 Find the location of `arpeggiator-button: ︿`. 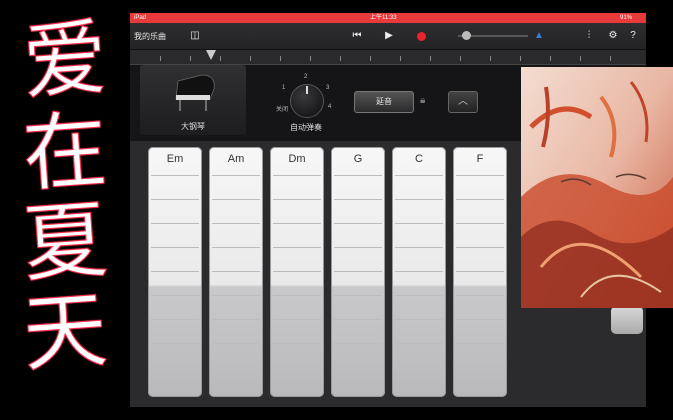

arpeggiator-button: ︿ is located at coordinates (463, 102).